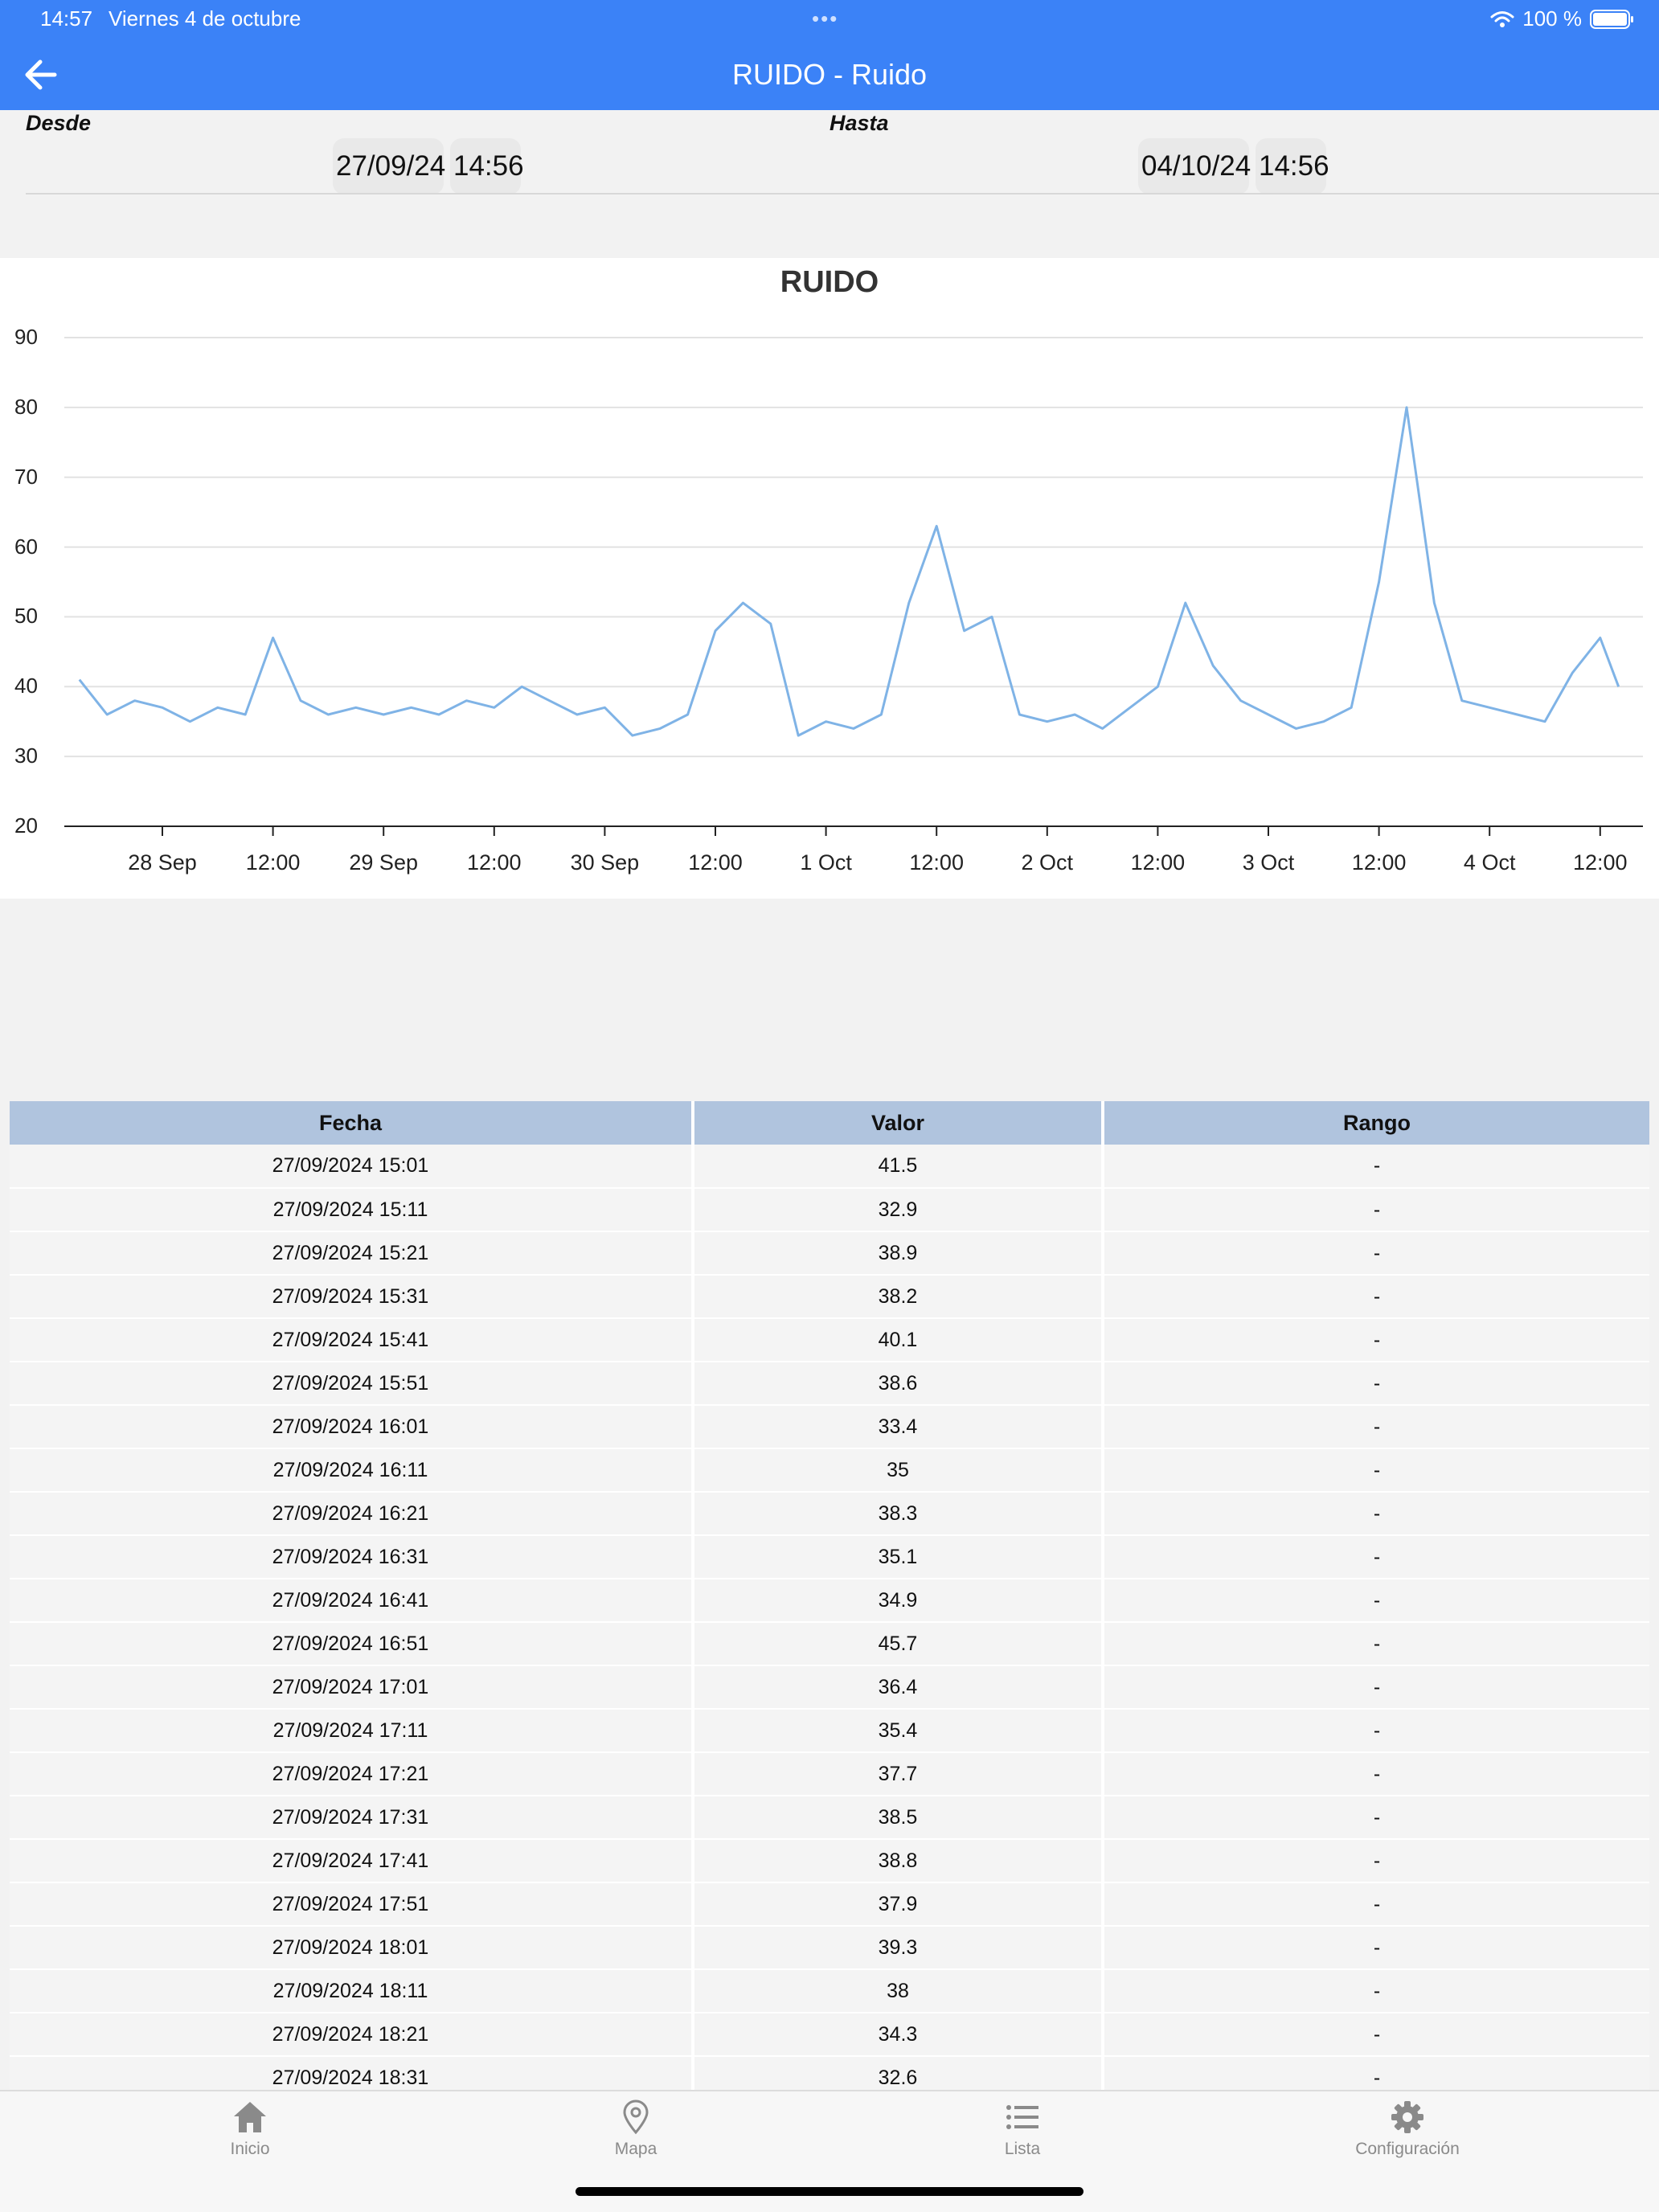 The height and width of the screenshot is (2212, 1659). I want to click on cell-valor: 38.3, so click(898, 1514).